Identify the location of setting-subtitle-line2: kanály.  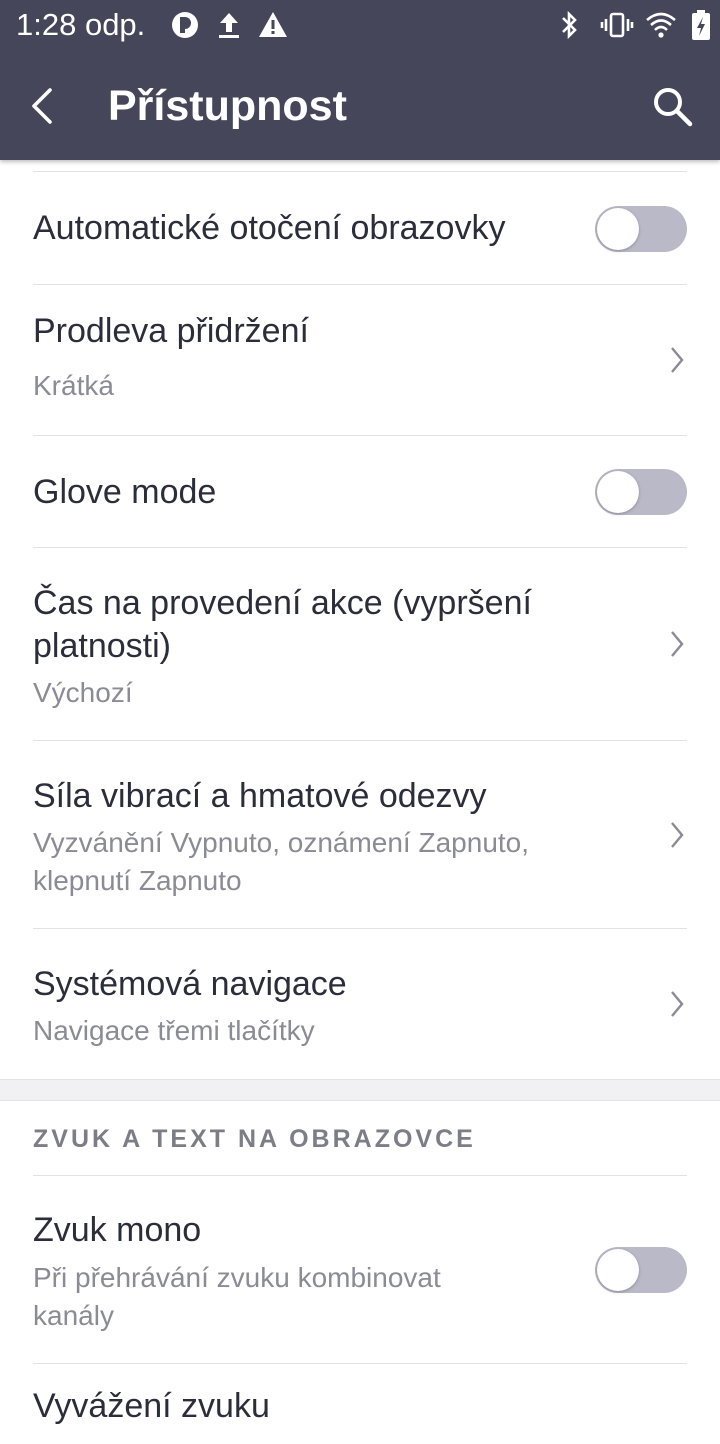
(73, 1315).